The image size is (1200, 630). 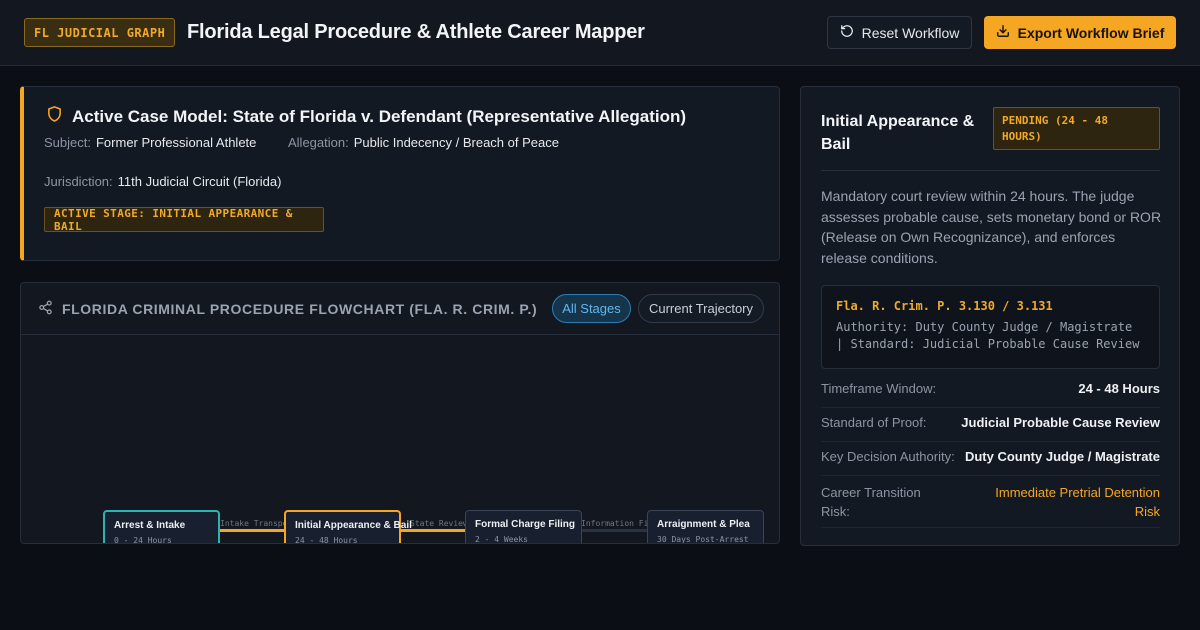 I want to click on reset-workflow-button: Reset Workflow, so click(x=899, y=32).